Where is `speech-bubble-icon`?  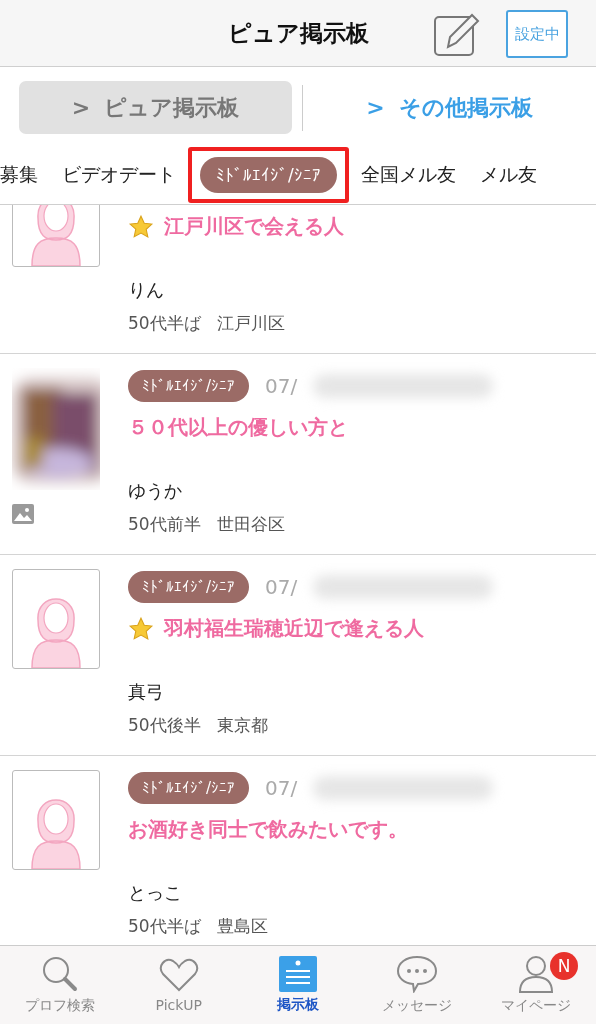 speech-bubble-icon is located at coordinates (417, 974).